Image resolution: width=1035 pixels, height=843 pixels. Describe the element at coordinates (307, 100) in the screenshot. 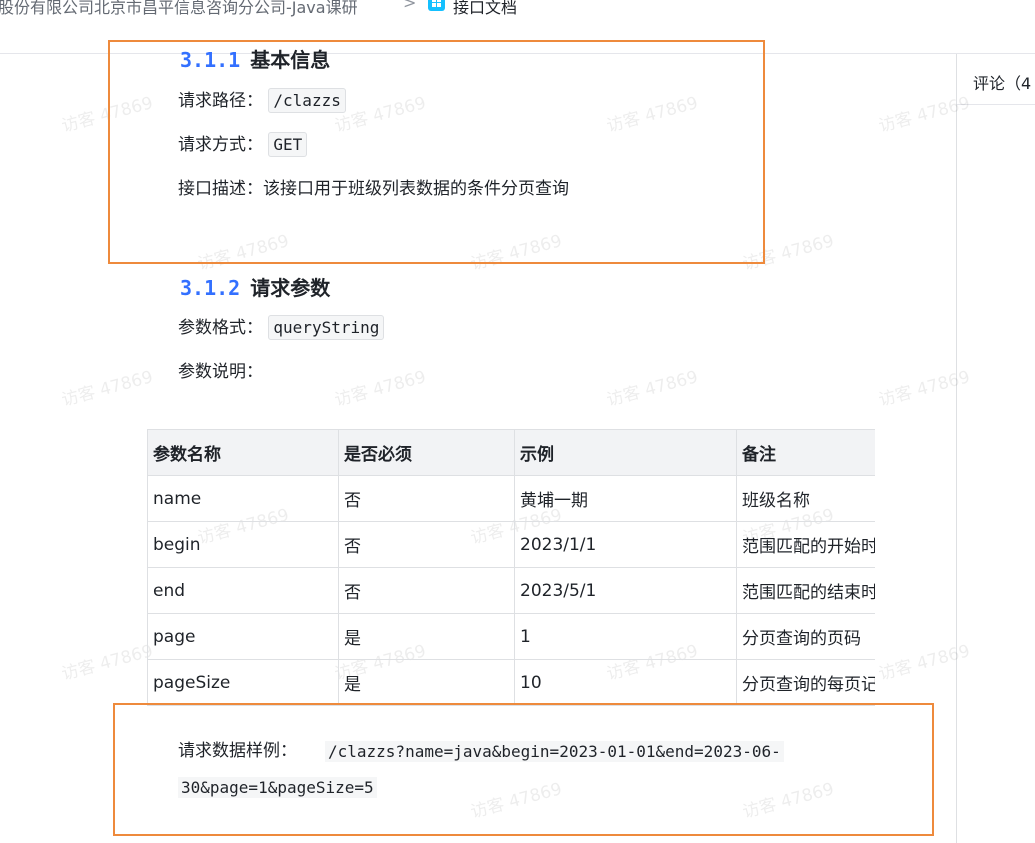

I see `request-path-code: /clazzs` at that location.